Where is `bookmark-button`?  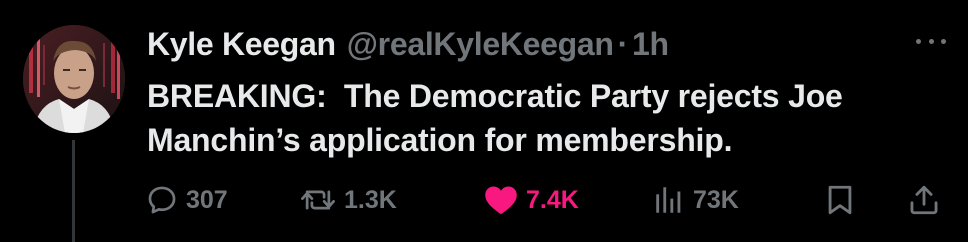
bookmark-button is located at coordinates (843, 200).